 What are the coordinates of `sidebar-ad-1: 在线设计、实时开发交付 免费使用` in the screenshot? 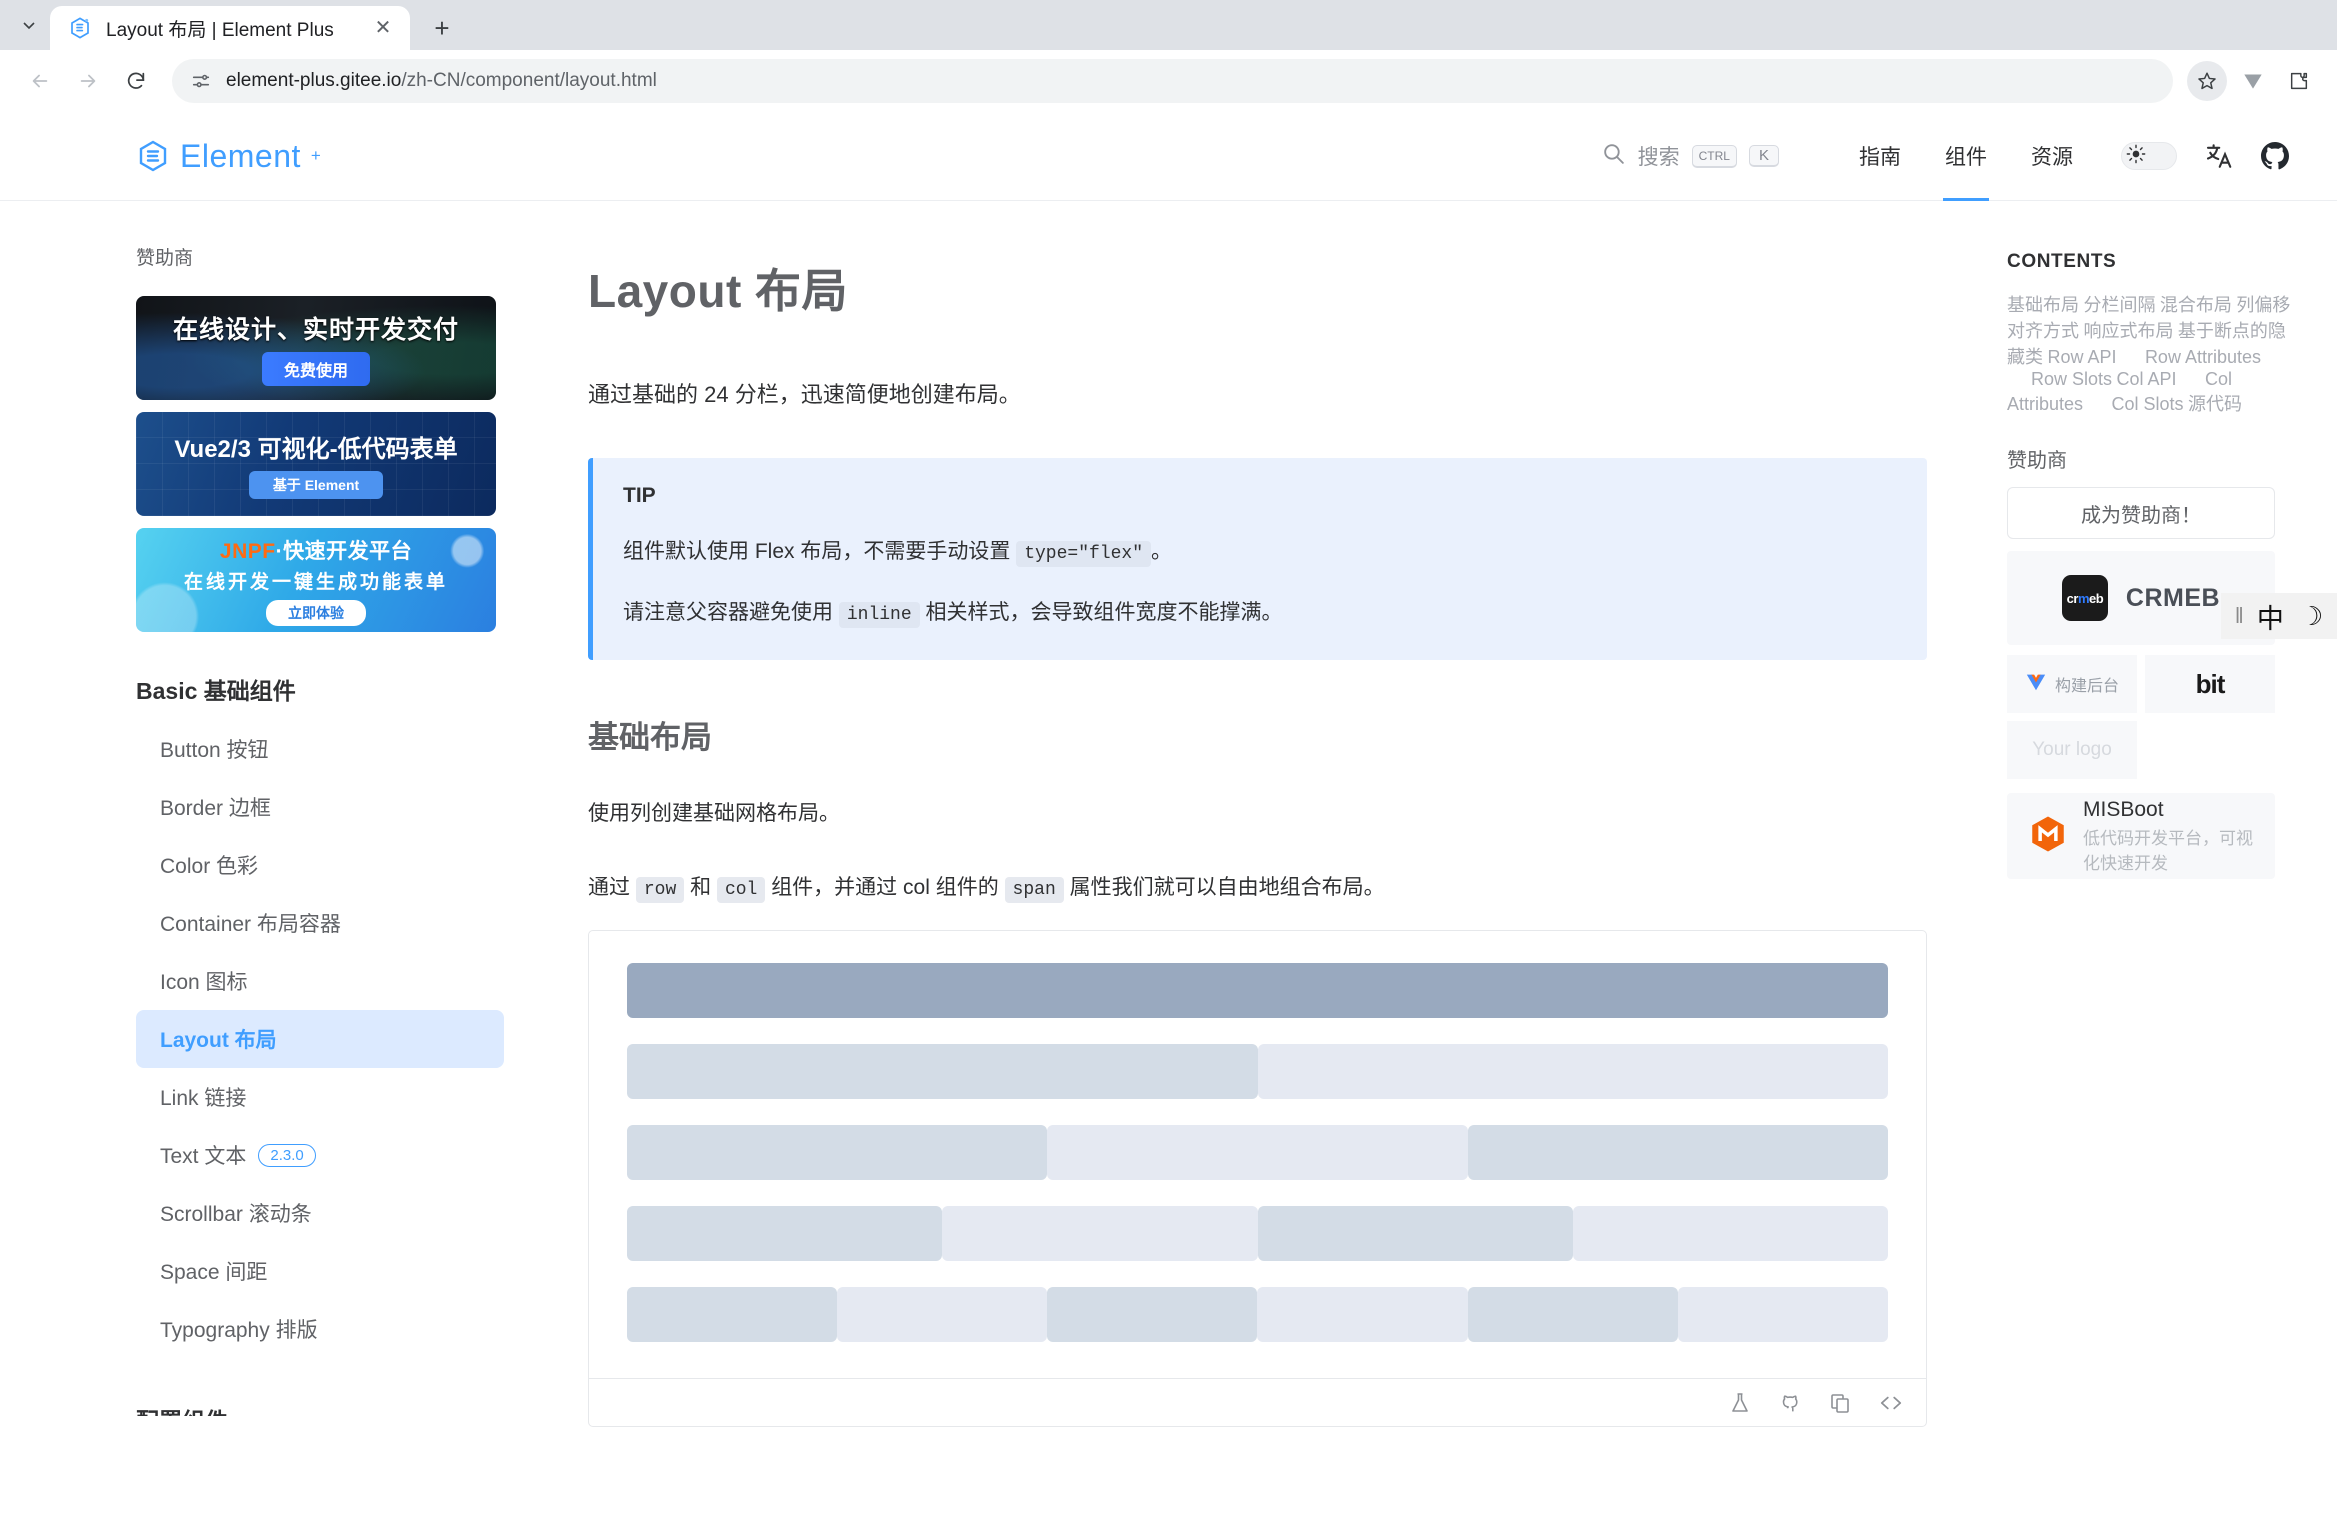 It's located at (316, 348).